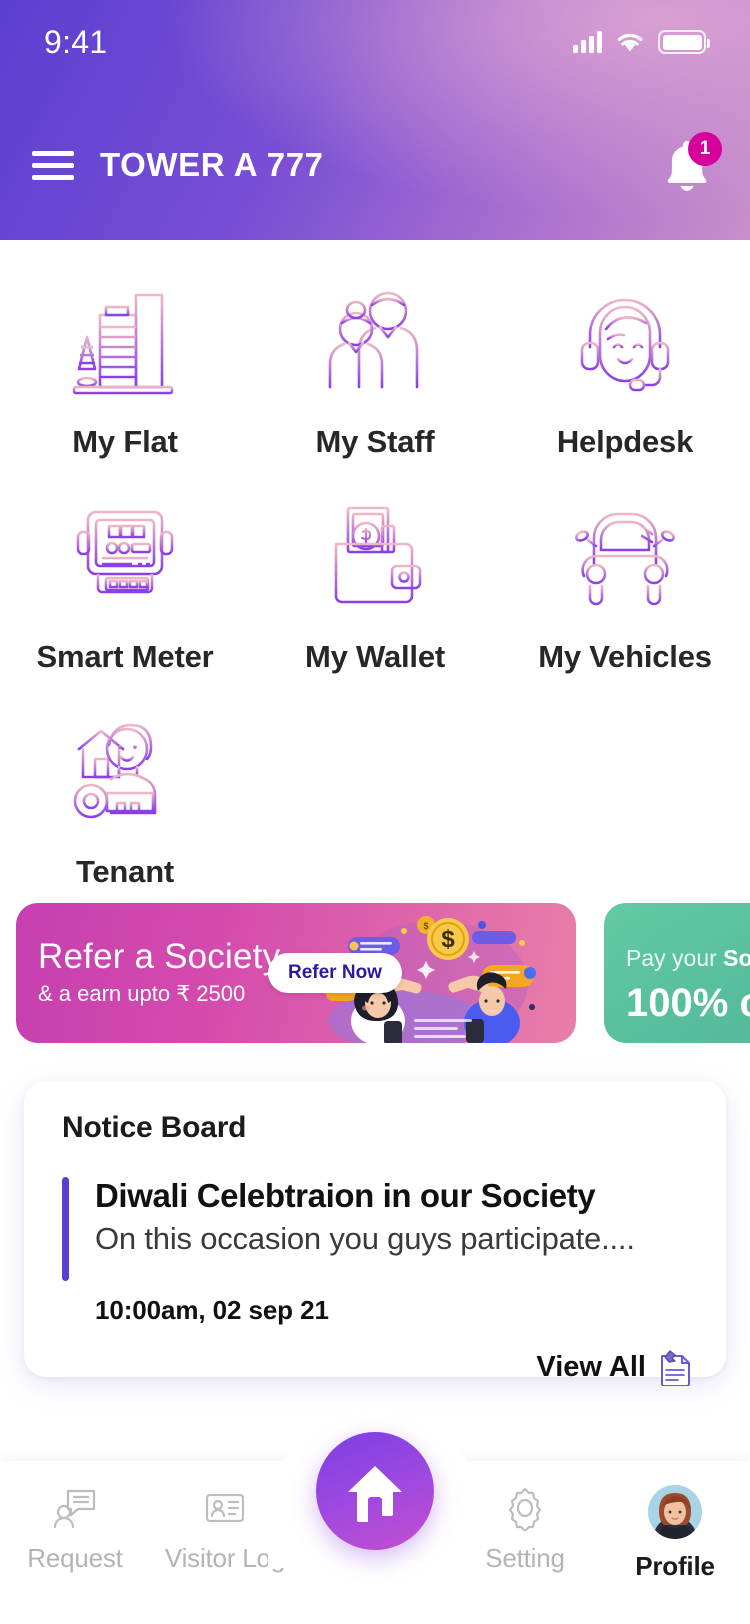  Describe the element at coordinates (377, 1367) in the screenshot. I see `view-all-button: View All` at that location.